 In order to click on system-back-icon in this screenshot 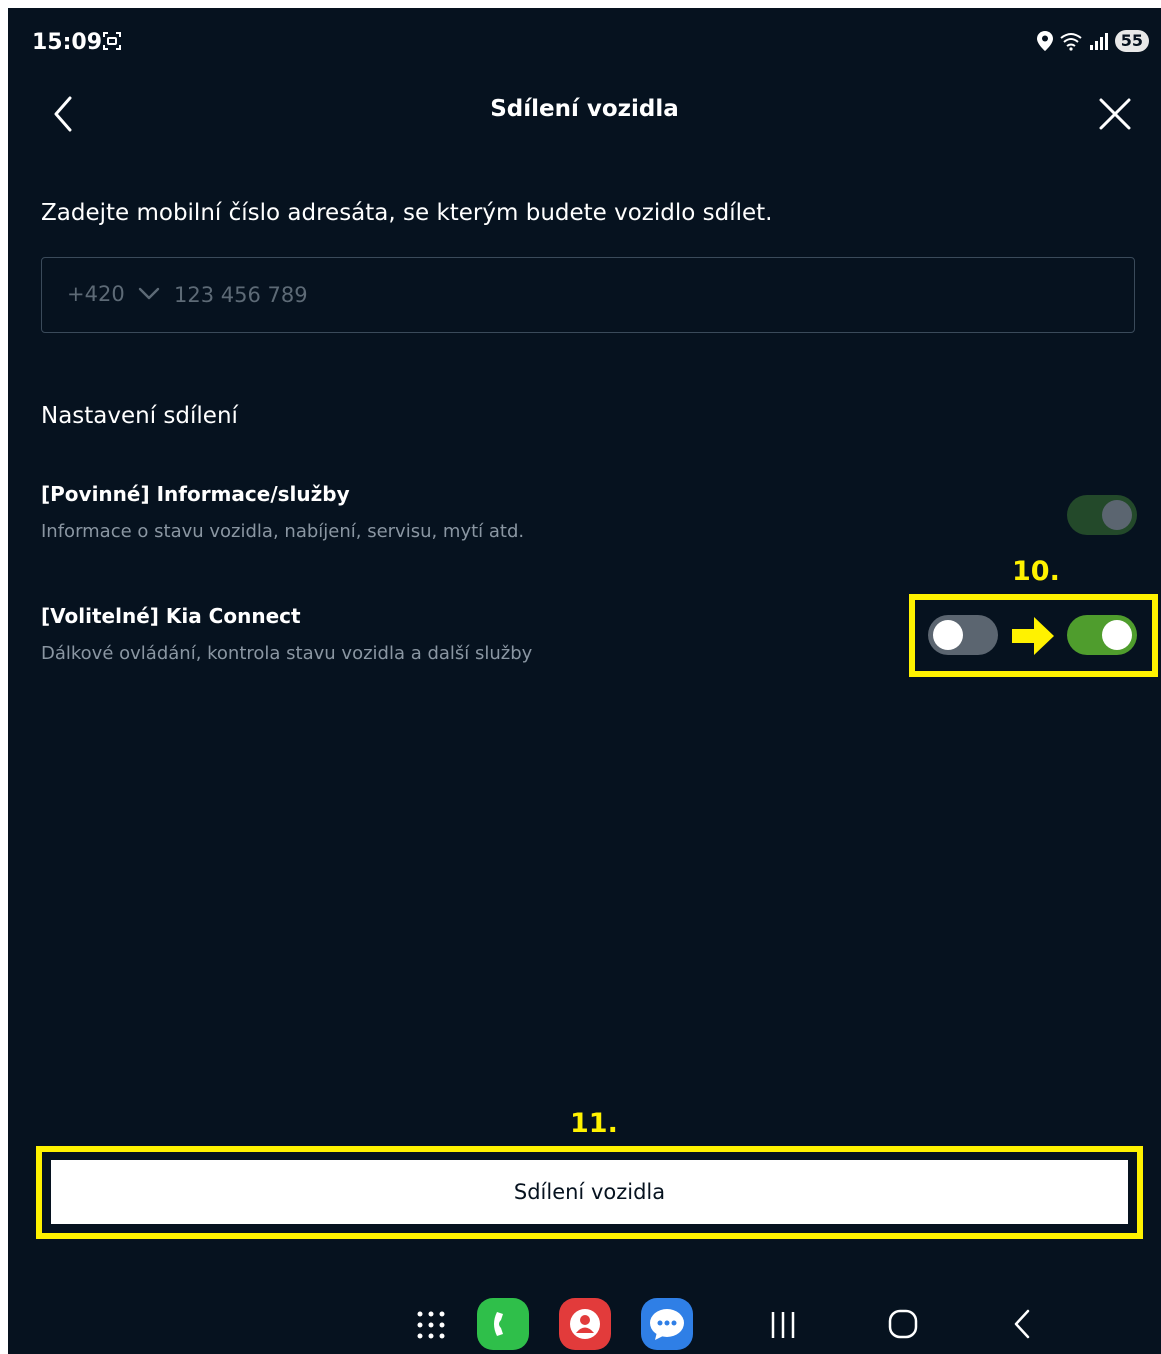, I will do `click(1022, 1324)`.